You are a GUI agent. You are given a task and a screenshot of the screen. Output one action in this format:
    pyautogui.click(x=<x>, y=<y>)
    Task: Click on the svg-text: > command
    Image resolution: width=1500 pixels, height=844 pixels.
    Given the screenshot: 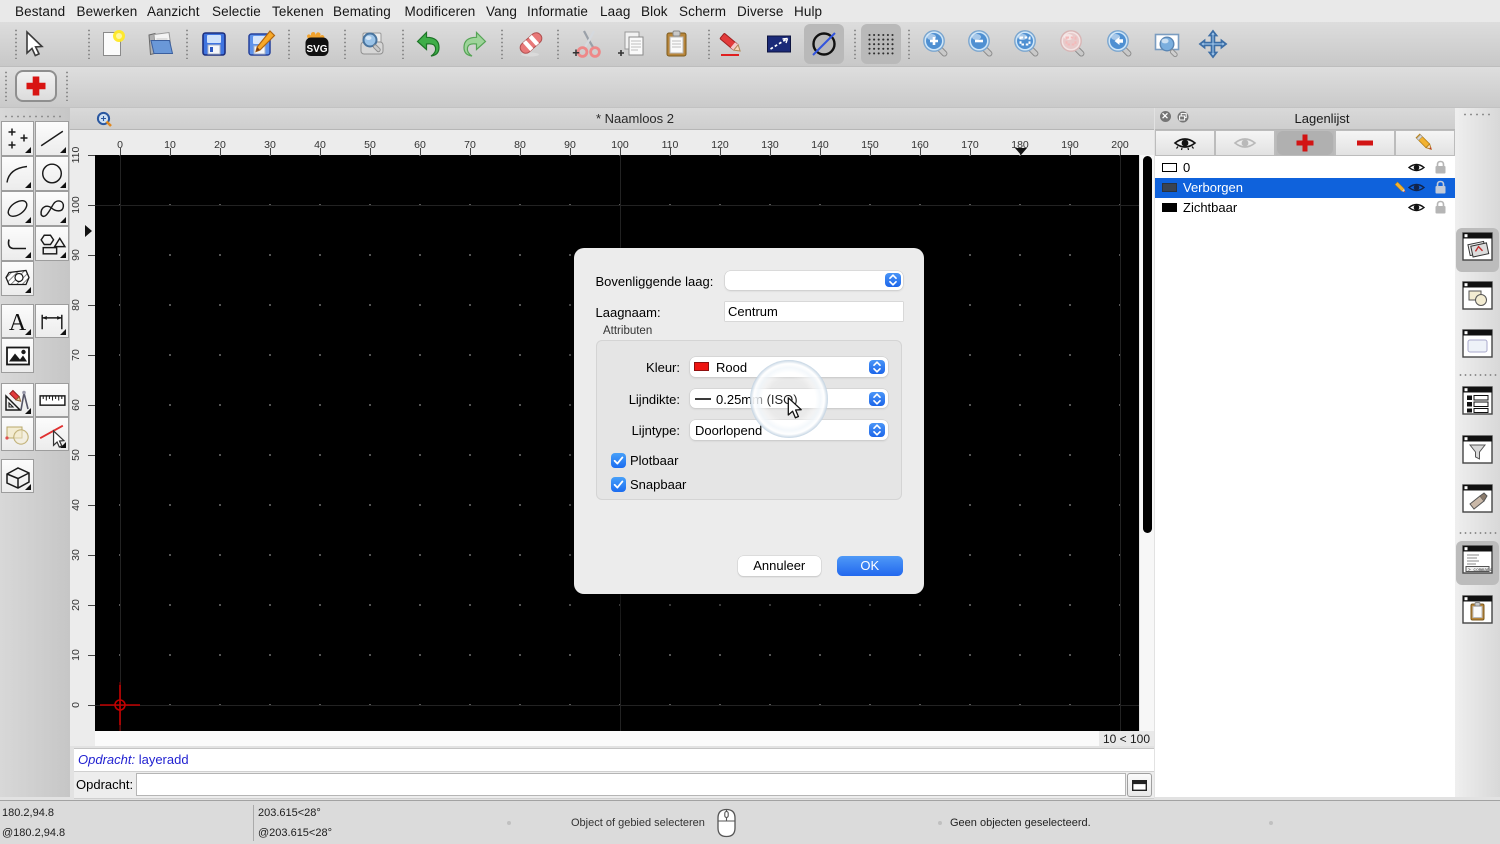 What is the action you would take?
    pyautogui.click(x=1480, y=570)
    